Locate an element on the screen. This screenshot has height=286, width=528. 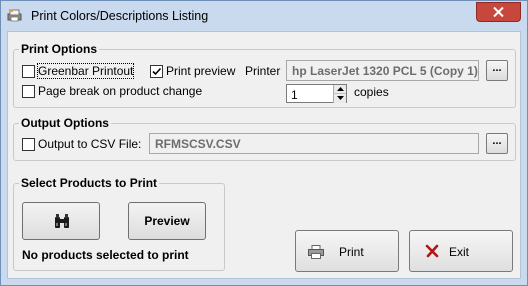
print-options-title: Print Options is located at coordinates (59, 49).